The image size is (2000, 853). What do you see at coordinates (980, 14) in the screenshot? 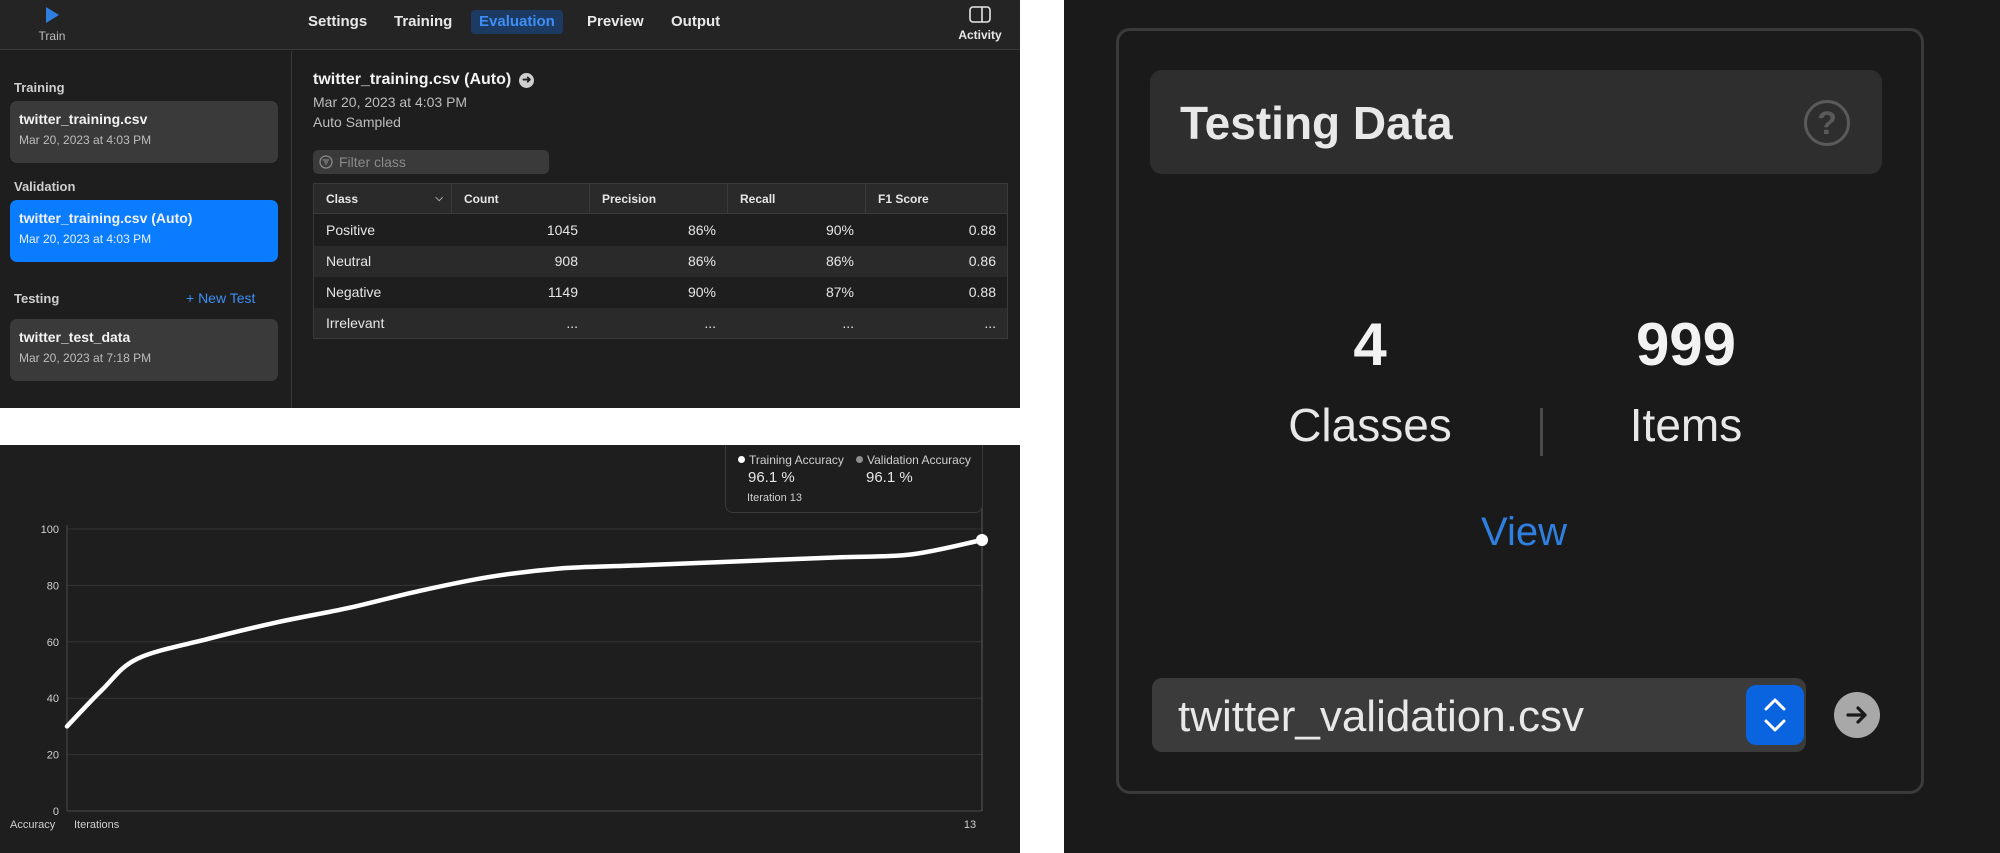
I see `sidebar-toggle-icon` at bounding box center [980, 14].